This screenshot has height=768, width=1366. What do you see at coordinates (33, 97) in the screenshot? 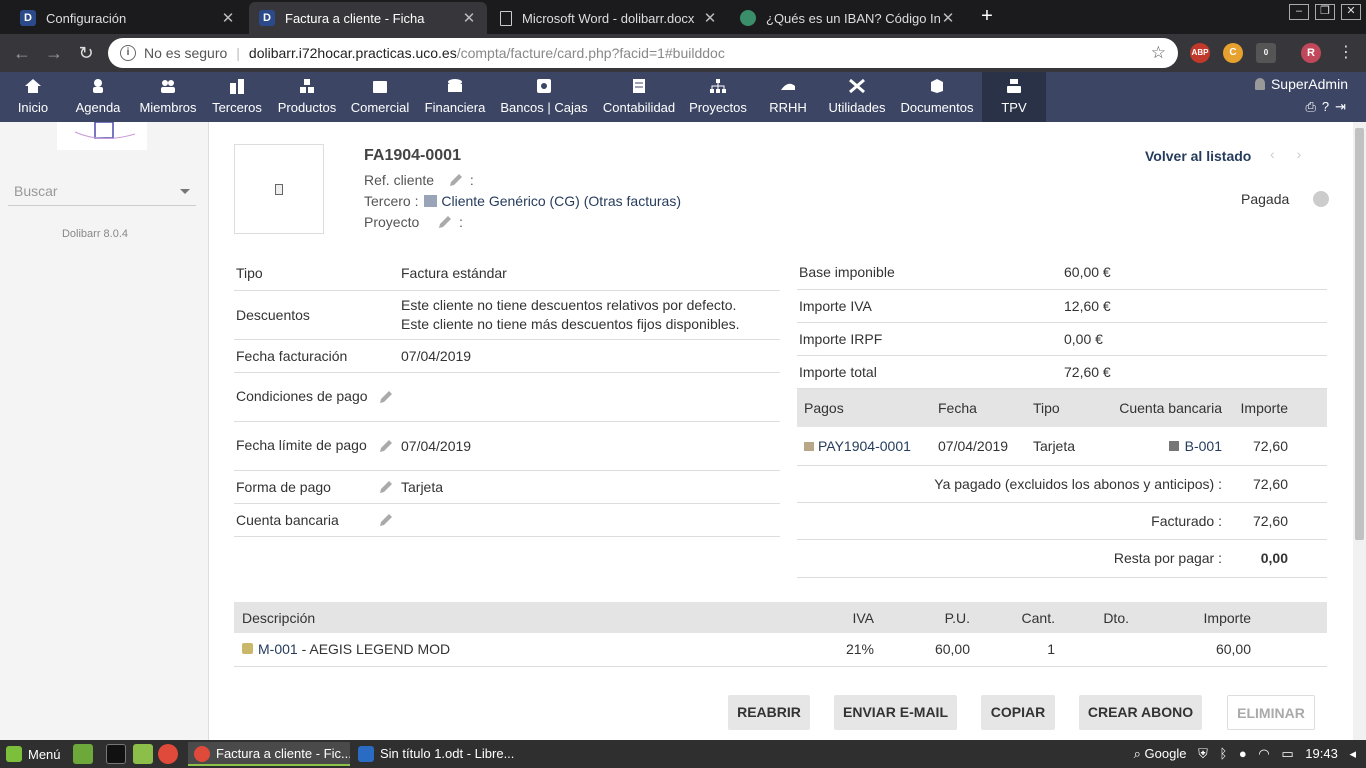
I see `menu-item-inicio: Inicio` at bounding box center [33, 97].